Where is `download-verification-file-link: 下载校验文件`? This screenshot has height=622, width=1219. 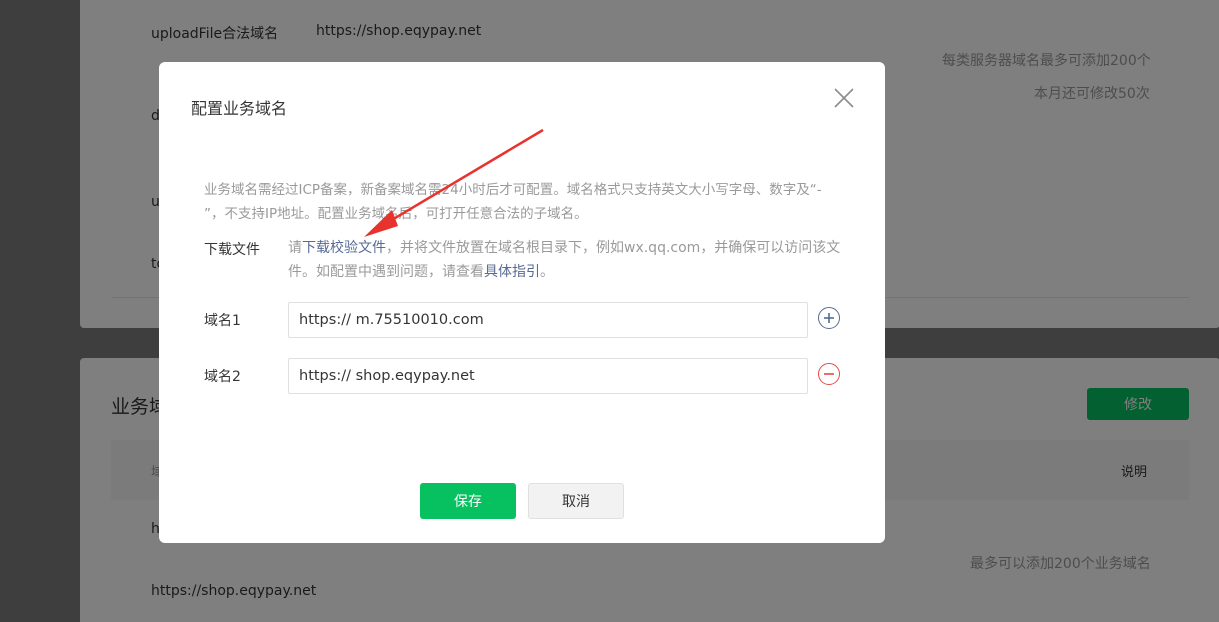
download-verification-file-link: 下载校验文件 is located at coordinates (344, 248).